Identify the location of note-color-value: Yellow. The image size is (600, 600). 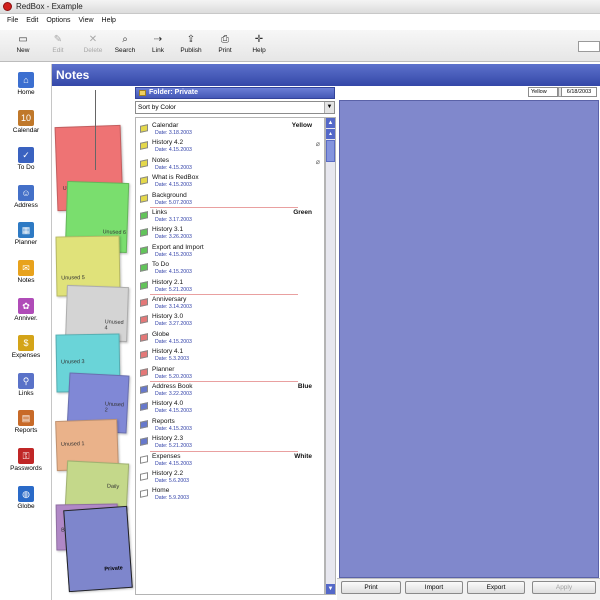
(539, 92).